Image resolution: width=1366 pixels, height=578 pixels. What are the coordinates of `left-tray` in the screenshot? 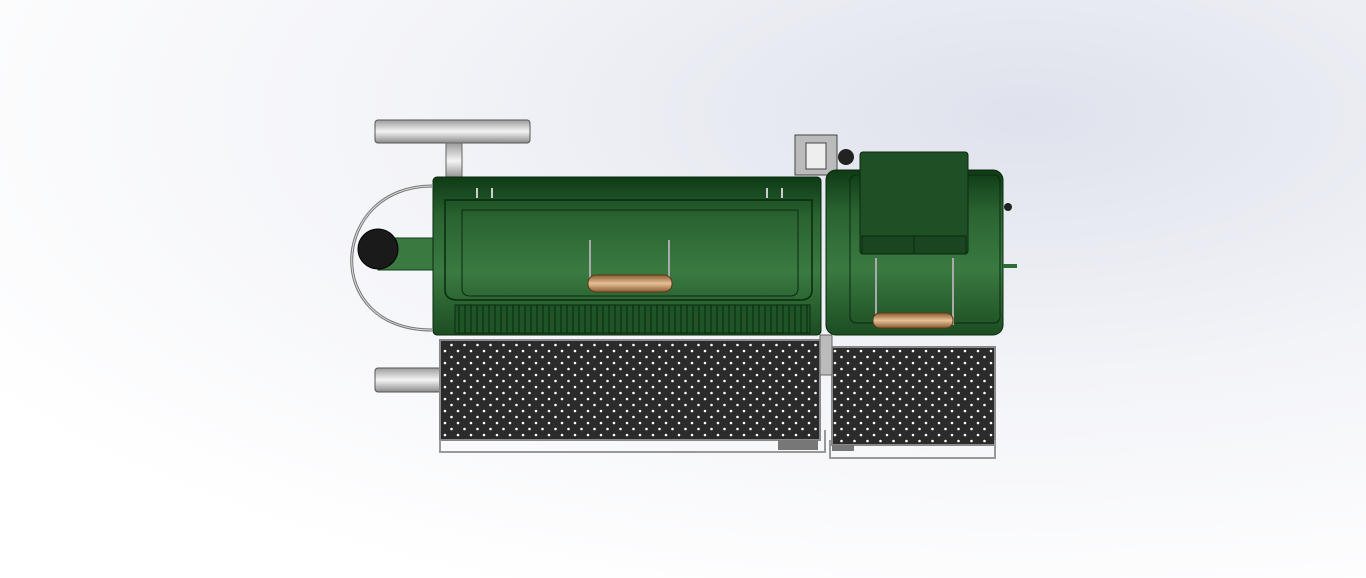 It's located at (630, 390).